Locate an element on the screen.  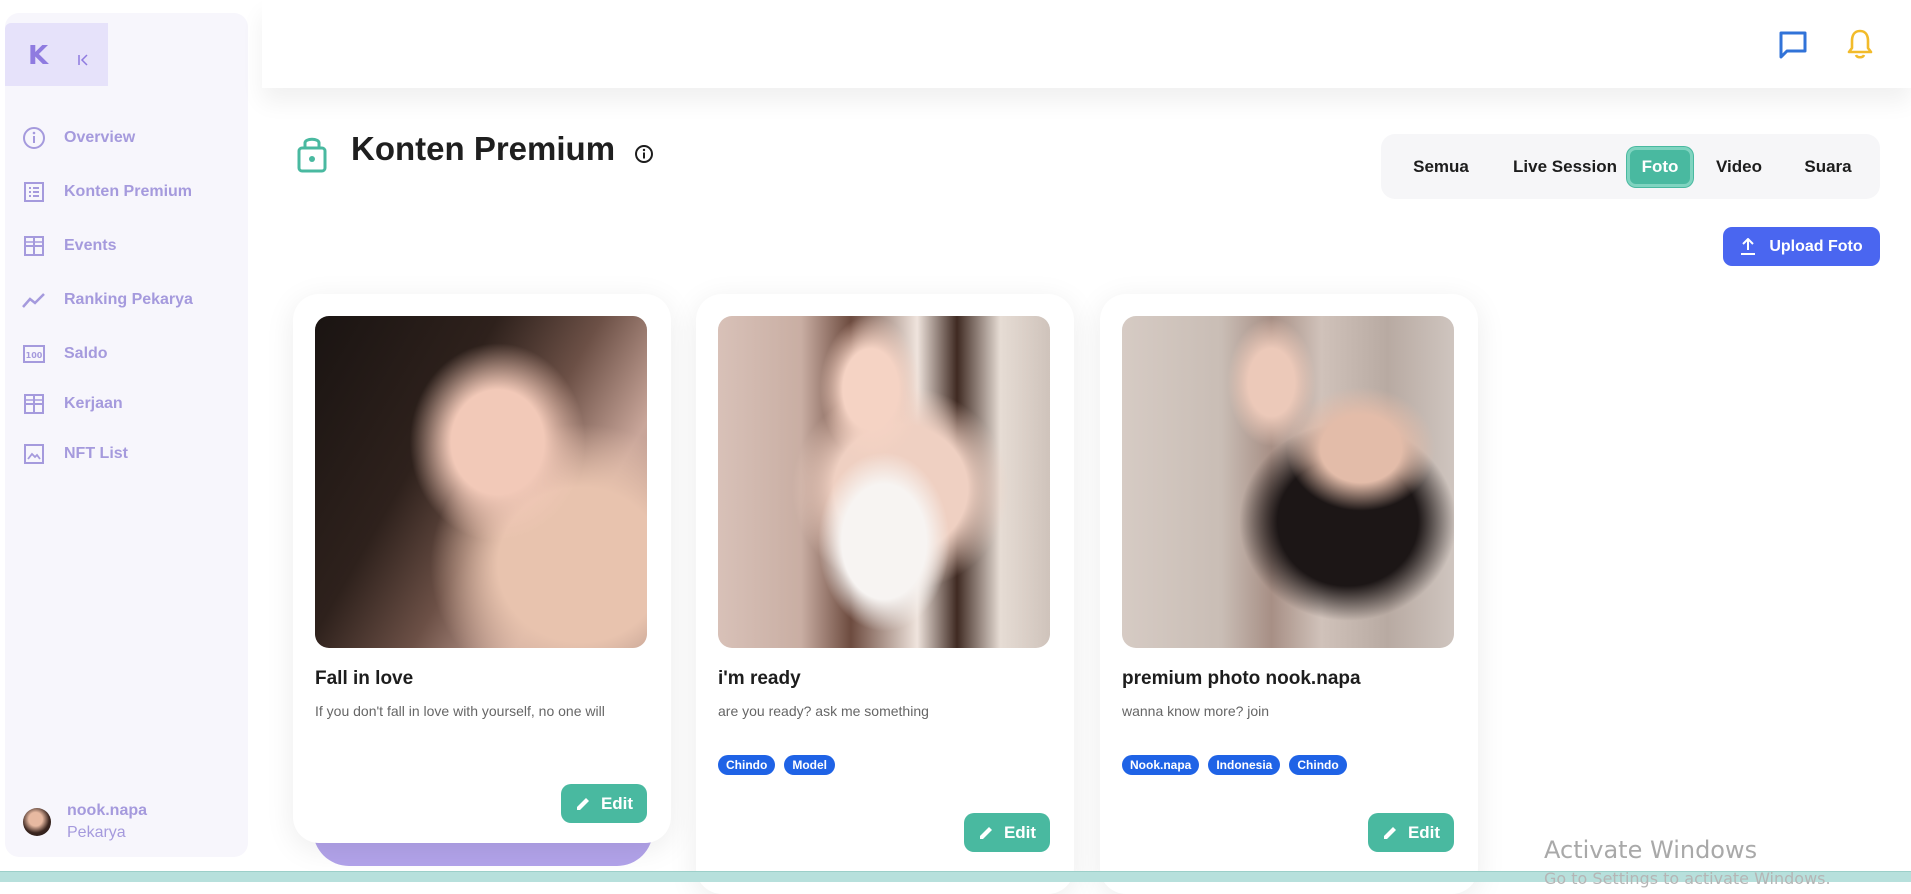
sidebar-item-ranking-pekarya: Ranking Pekarya is located at coordinates (107, 300).